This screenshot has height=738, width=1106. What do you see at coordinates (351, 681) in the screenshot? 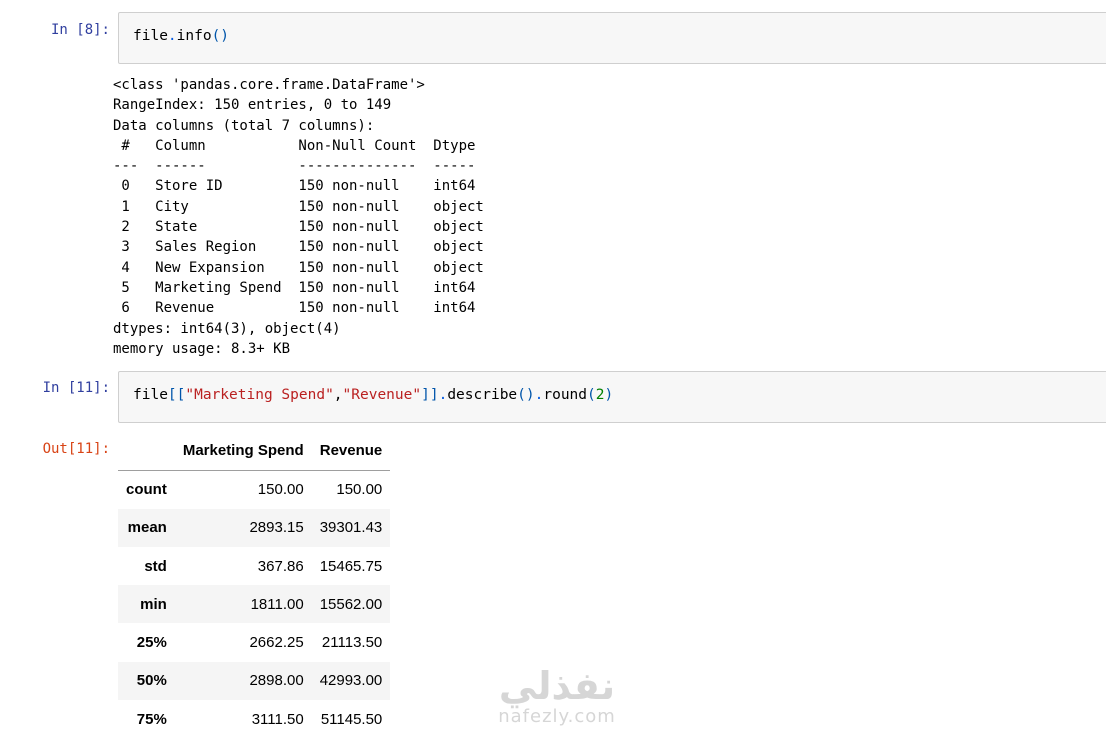
I see `table-cell: 42993.00` at bounding box center [351, 681].